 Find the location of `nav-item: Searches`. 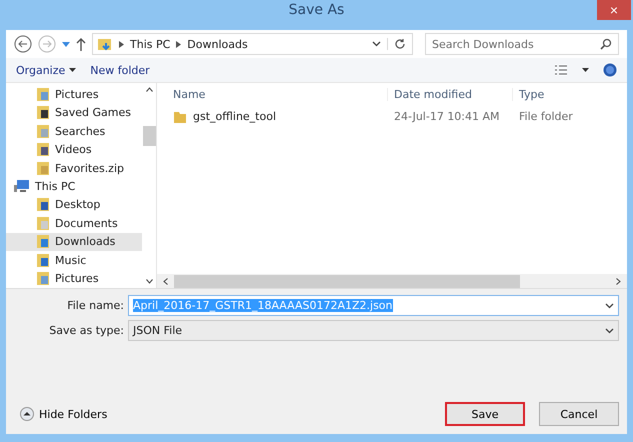

nav-item: Searches is located at coordinates (74, 131).